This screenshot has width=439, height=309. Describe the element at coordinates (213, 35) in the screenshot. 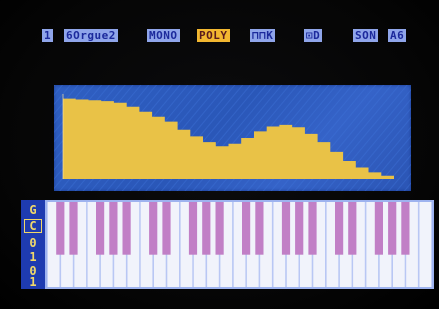

I see `menu-poly: POLY` at that location.